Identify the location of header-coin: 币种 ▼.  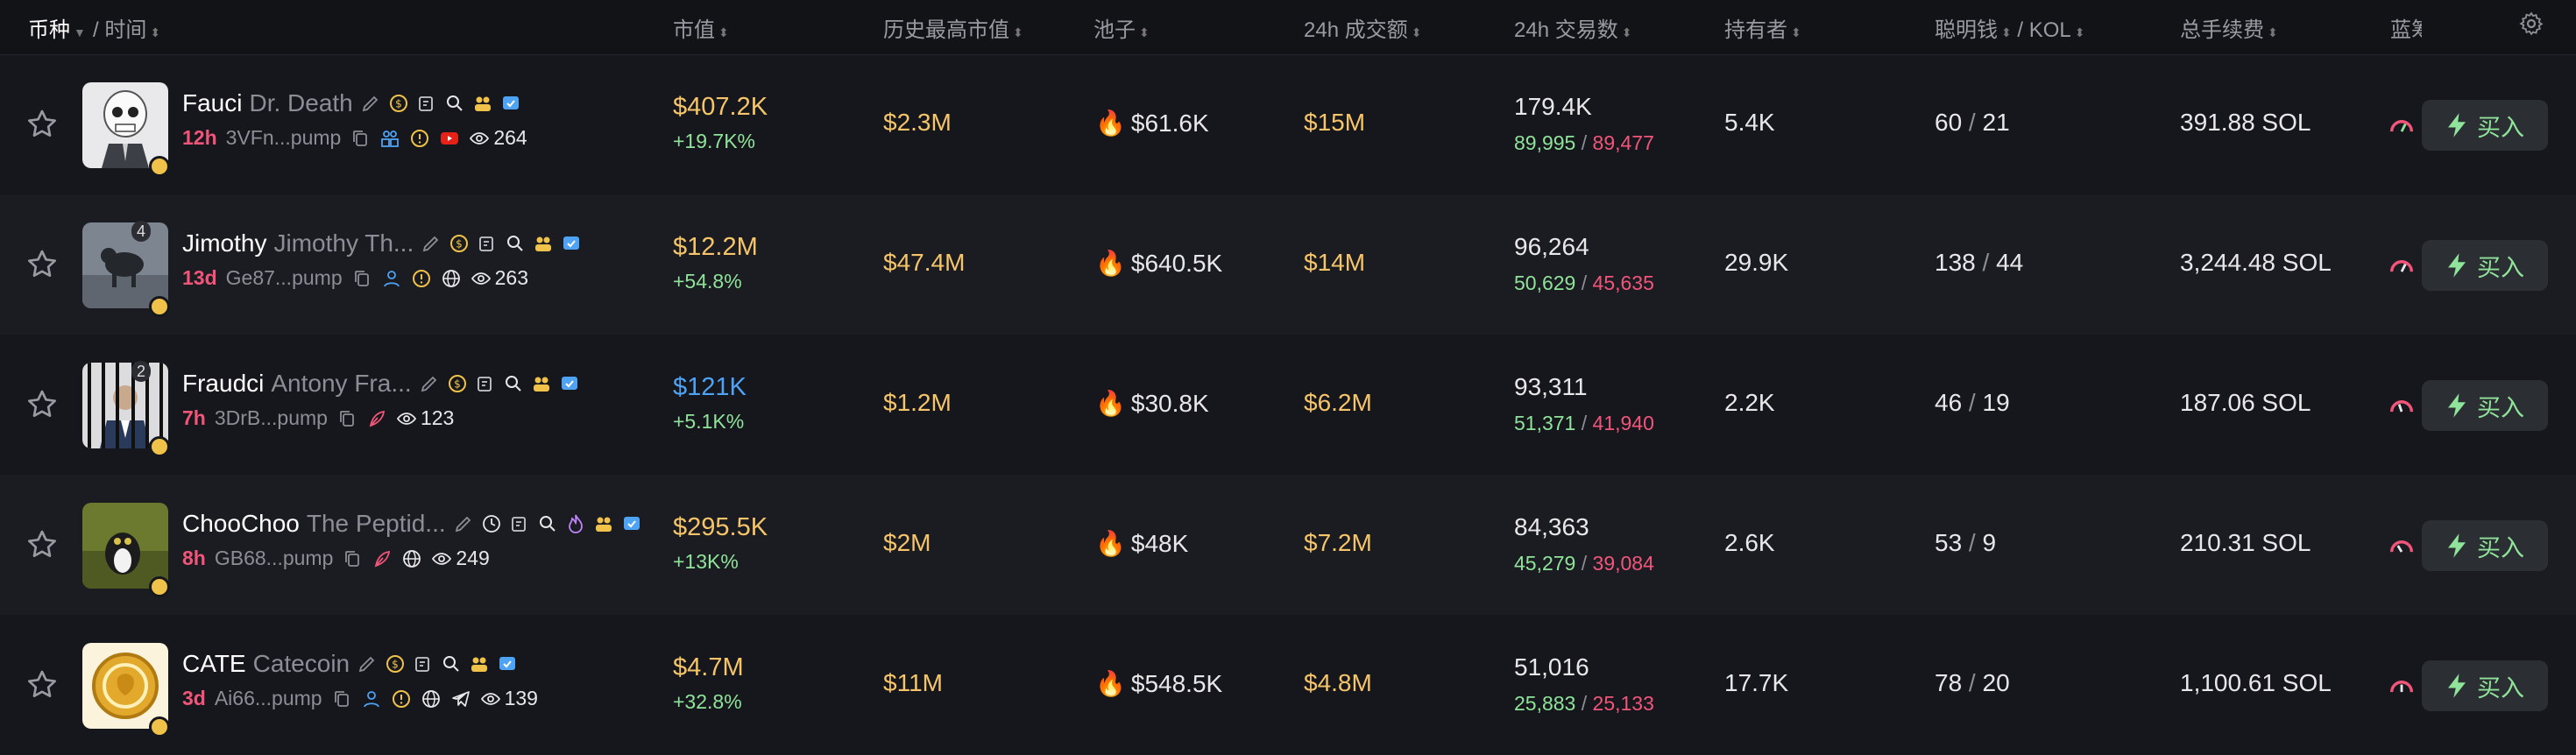
(57, 27).